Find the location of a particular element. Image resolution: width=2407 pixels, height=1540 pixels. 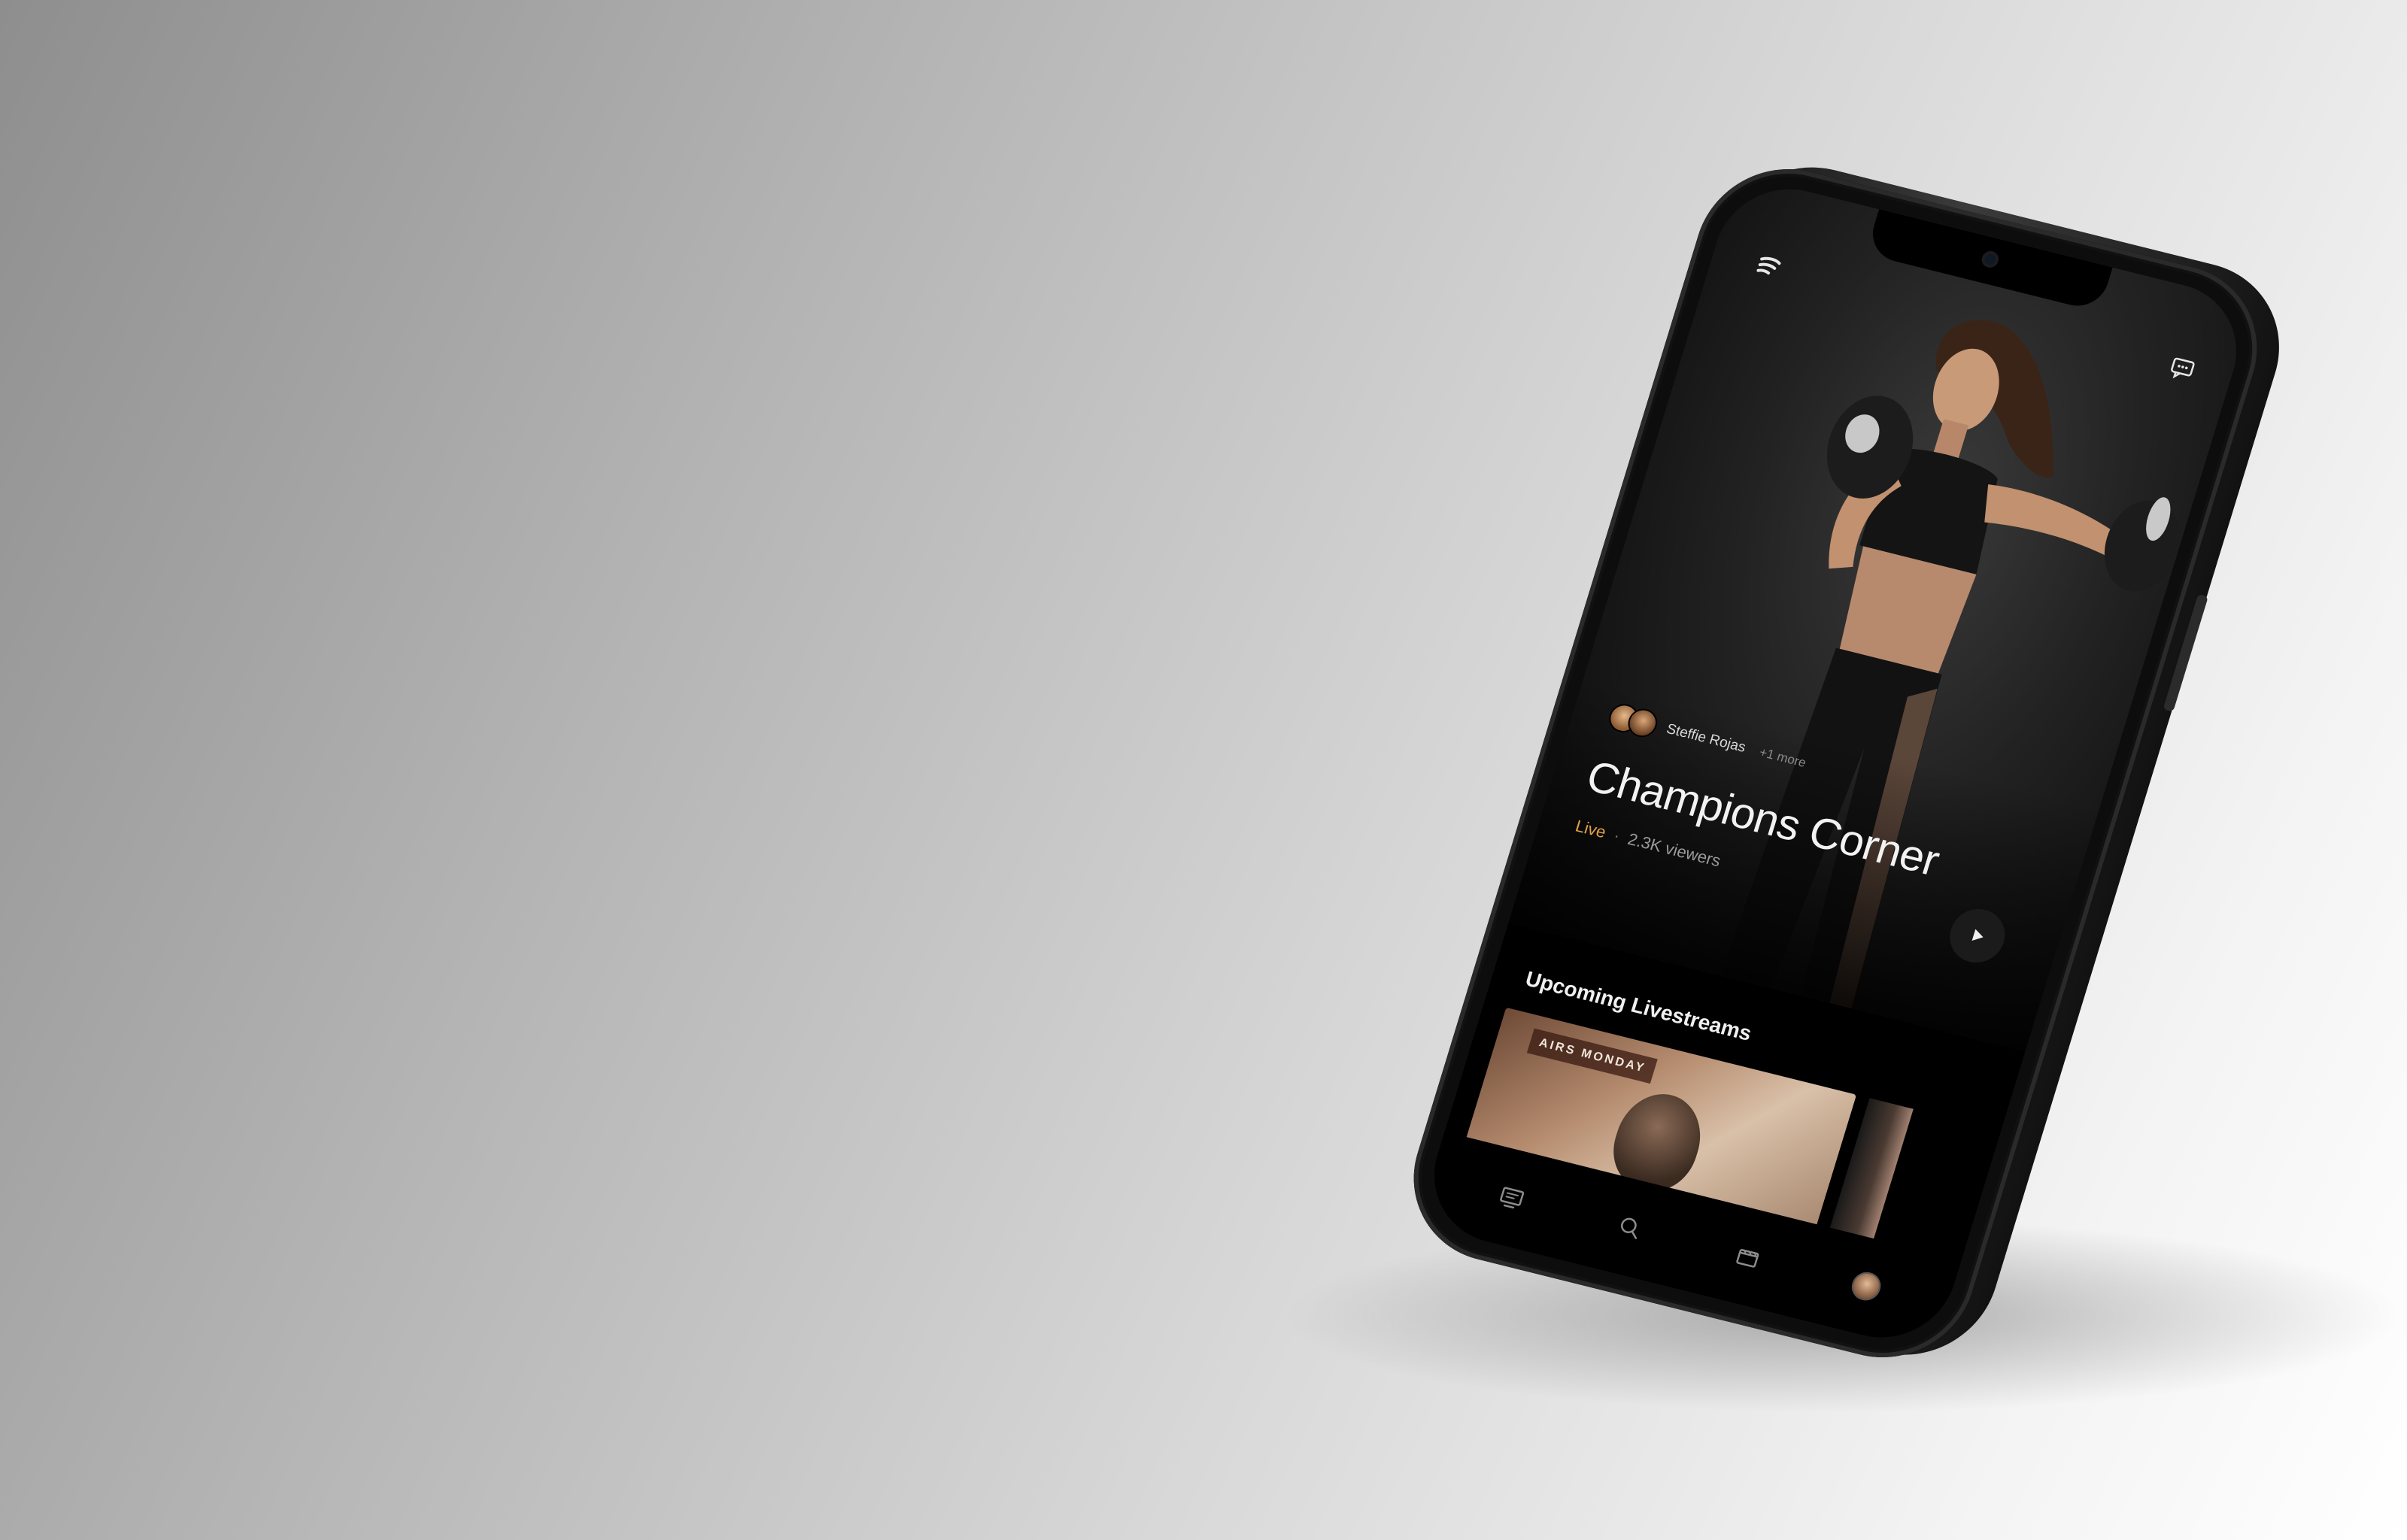

tab-library is located at coordinates (1748, 1256).